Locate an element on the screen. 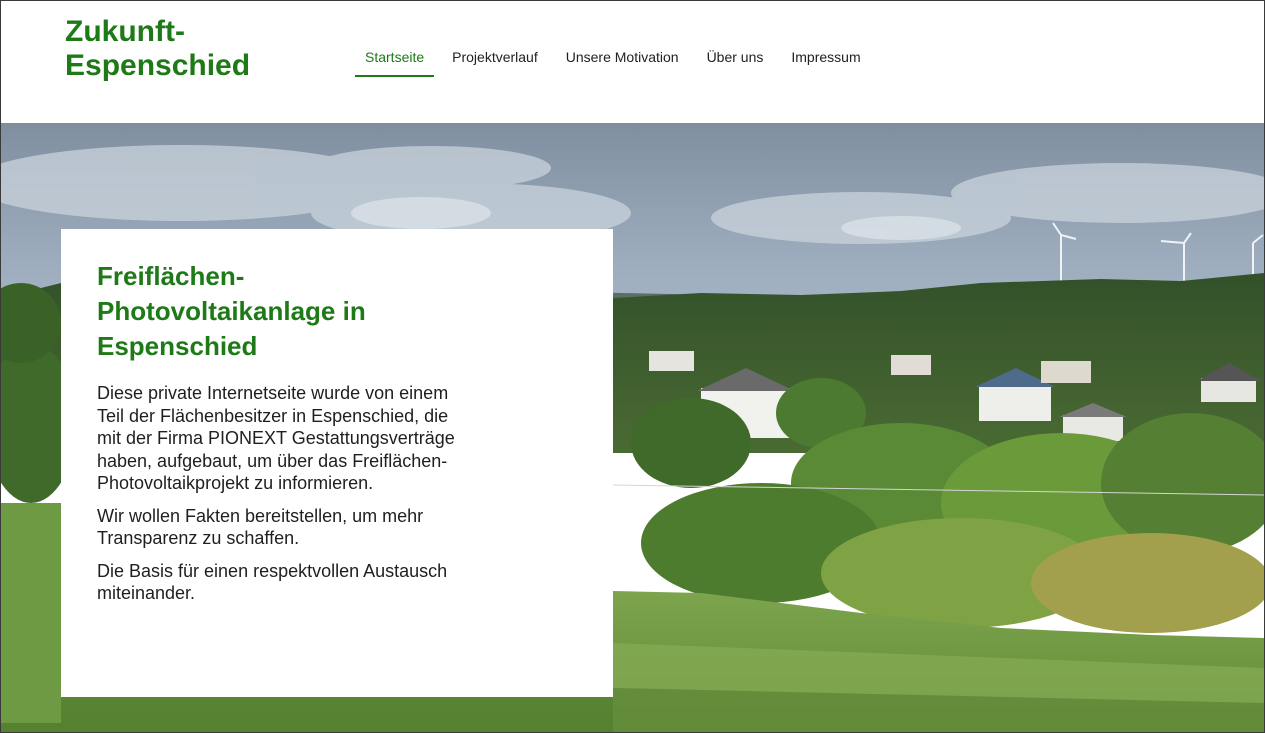 The image size is (1265, 733). nav-item-ueber-uns: Über uns is located at coordinates (735, 59).